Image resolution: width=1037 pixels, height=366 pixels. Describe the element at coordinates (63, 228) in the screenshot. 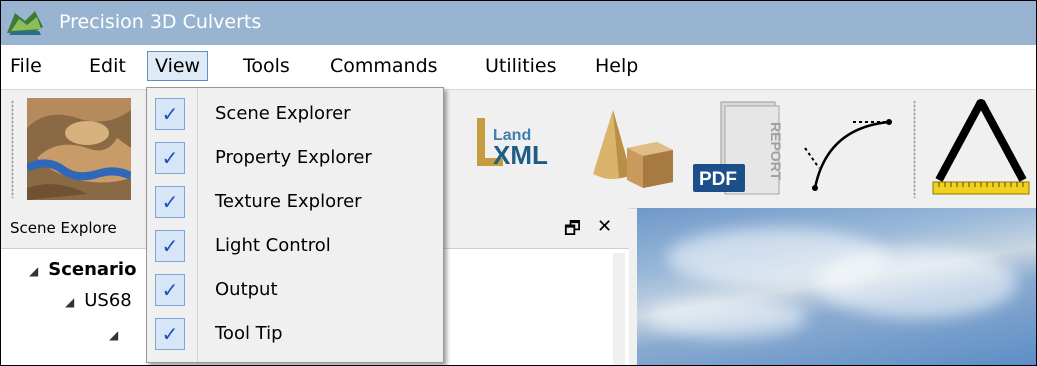

I see `panel-title: Scene Explore` at that location.